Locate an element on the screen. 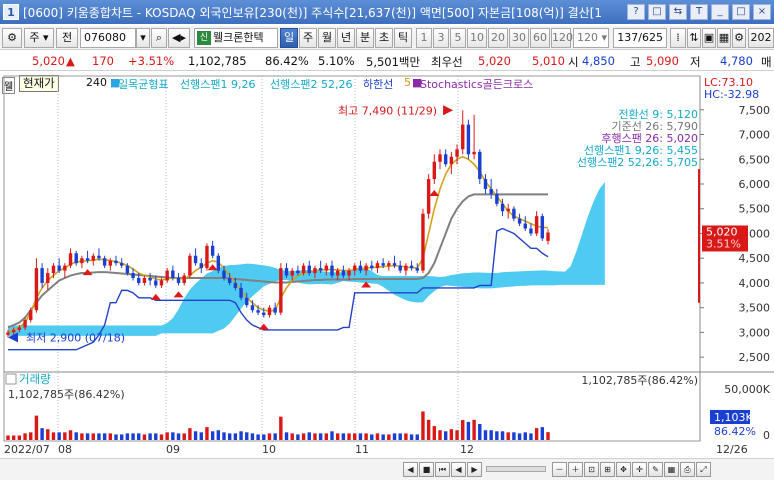 This screenshot has width=774, height=480. interval-1: 1 is located at coordinates (424, 38).